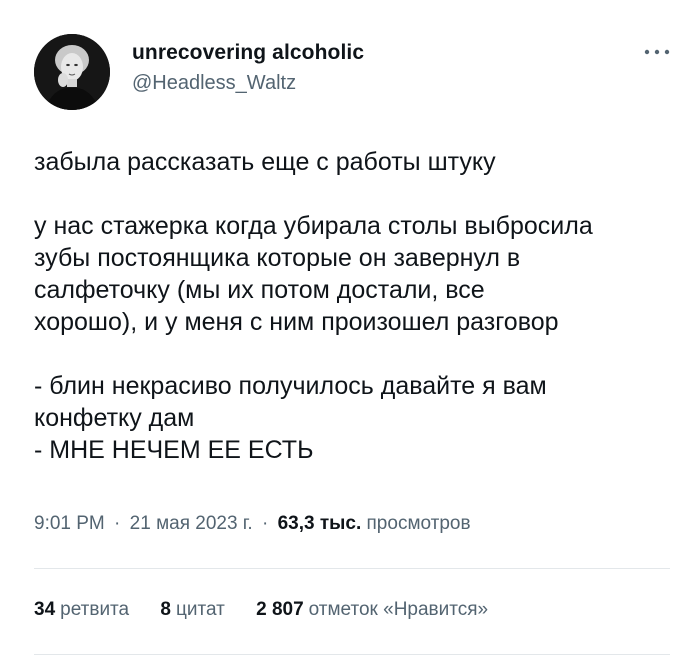 The width and height of the screenshot is (700, 670). I want to click on tweet-header: unrecovering alcoholic @Headless_Waltz, so click(354, 74).